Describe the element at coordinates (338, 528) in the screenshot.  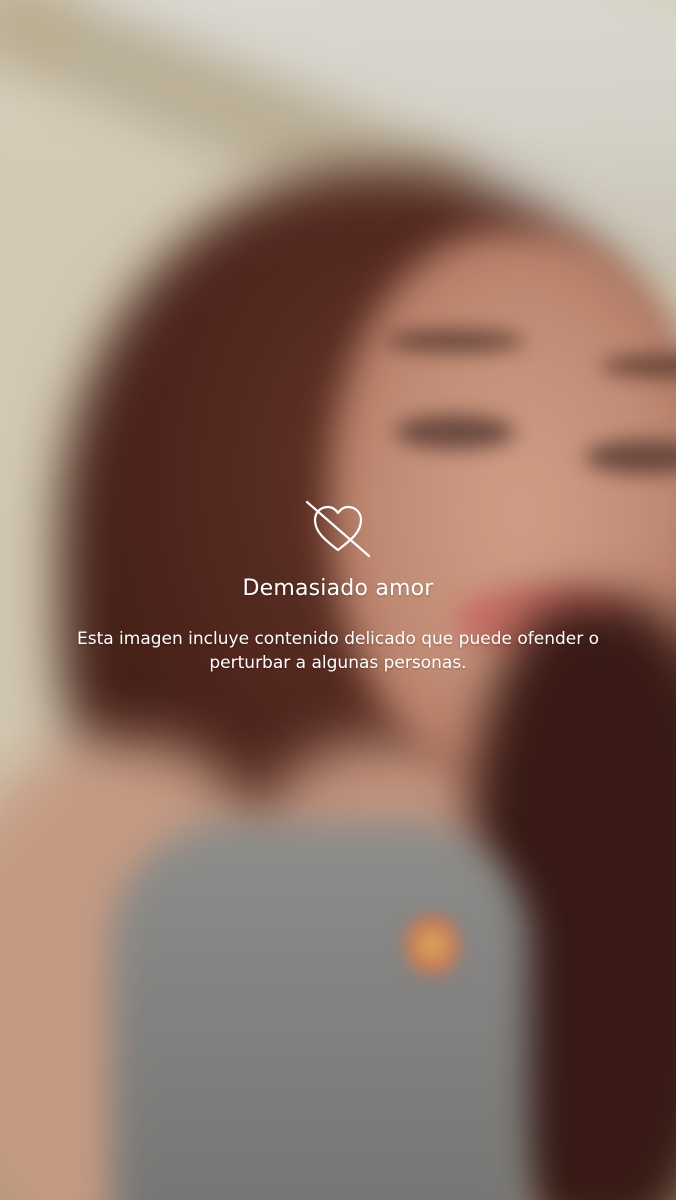
I see `crossed-heart-icon` at that location.